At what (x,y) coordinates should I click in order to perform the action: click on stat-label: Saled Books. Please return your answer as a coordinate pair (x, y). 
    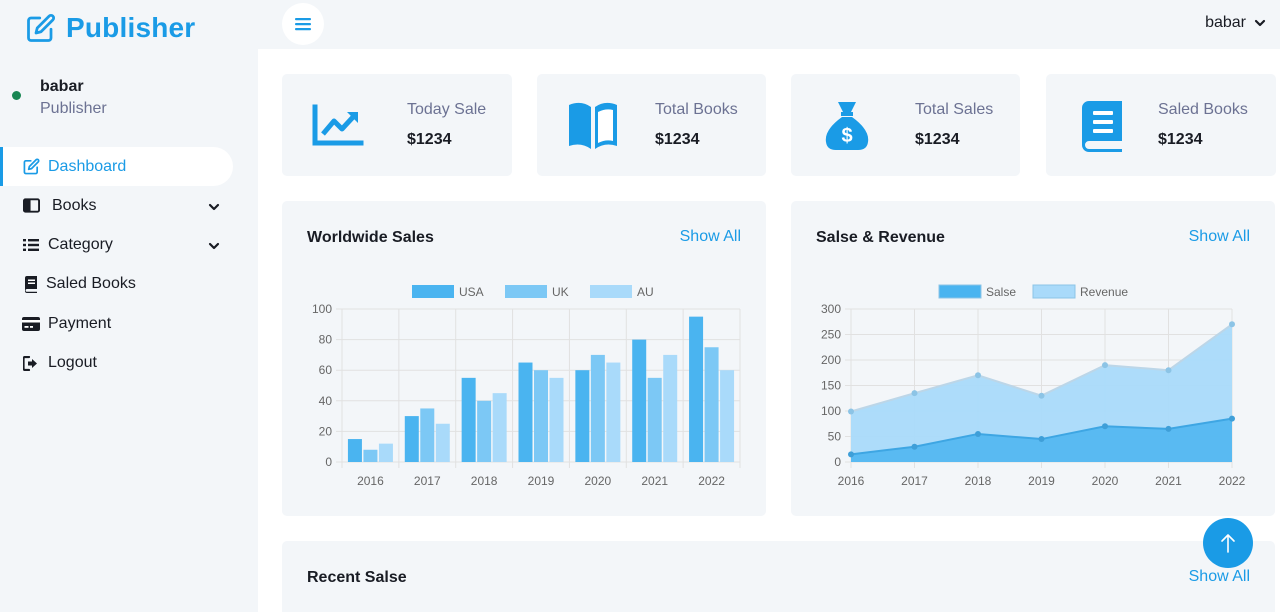
    Looking at the image, I should click on (1203, 109).